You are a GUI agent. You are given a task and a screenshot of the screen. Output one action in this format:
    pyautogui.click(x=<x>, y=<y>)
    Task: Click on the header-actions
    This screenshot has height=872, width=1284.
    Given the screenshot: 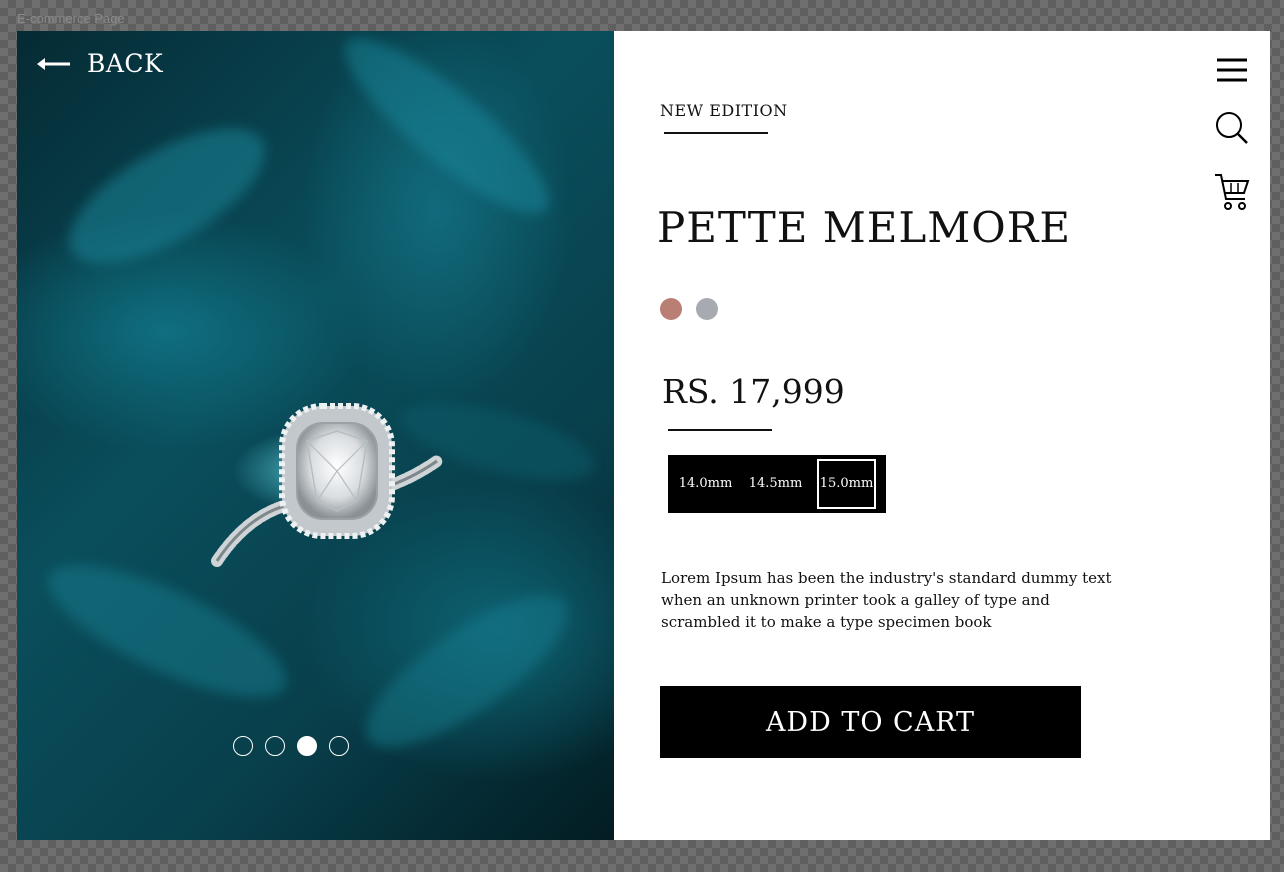 What is the action you would take?
    pyautogui.click(x=1232, y=134)
    